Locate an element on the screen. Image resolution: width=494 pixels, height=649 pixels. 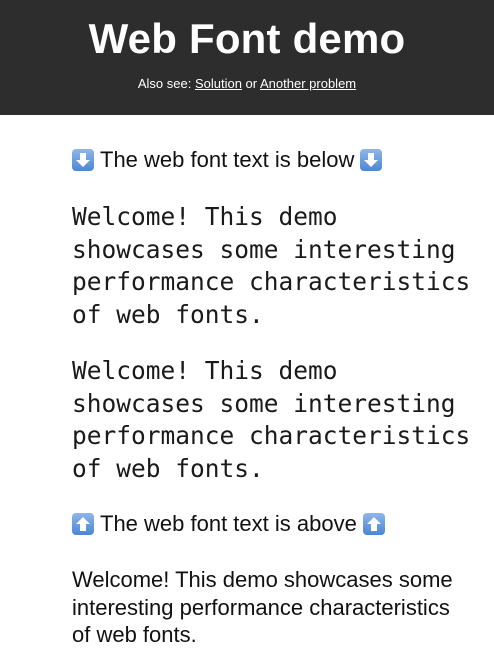
also-see-line: Also see: Solution or Another problem is located at coordinates (247, 84).